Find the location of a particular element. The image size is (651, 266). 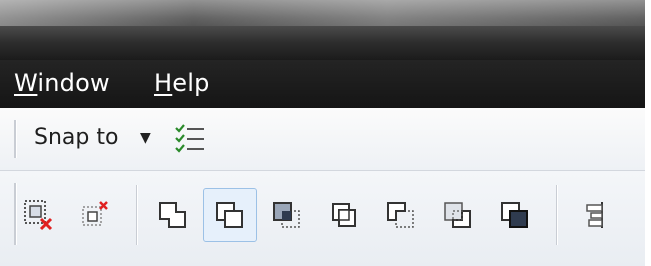

weld-icon is located at coordinates (172, 215).